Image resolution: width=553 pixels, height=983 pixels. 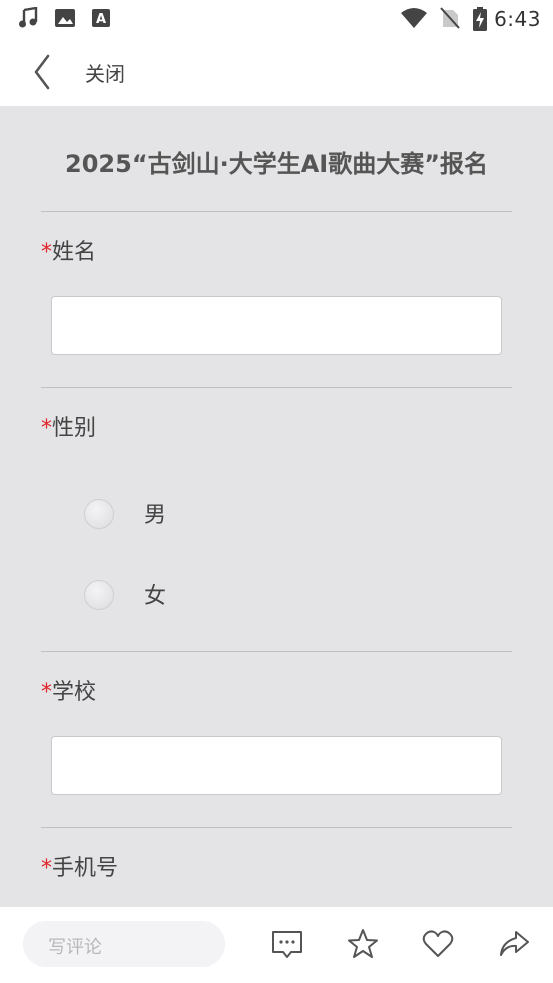 I want to click on gender-option-male: 男, so click(x=144, y=514).